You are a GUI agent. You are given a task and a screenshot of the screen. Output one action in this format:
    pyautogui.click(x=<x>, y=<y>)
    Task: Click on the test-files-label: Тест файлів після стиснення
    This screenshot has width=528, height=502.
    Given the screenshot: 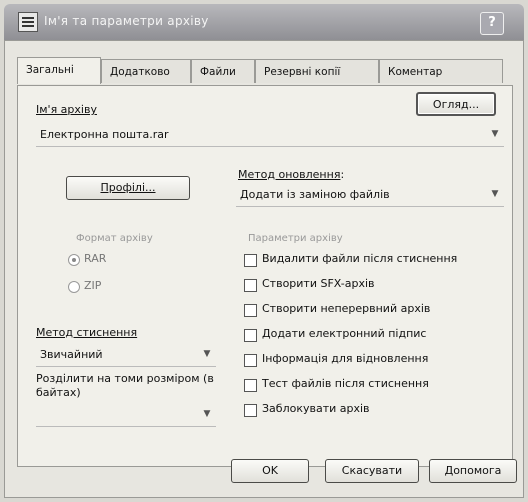 What is the action you would take?
    pyautogui.click(x=345, y=383)
    